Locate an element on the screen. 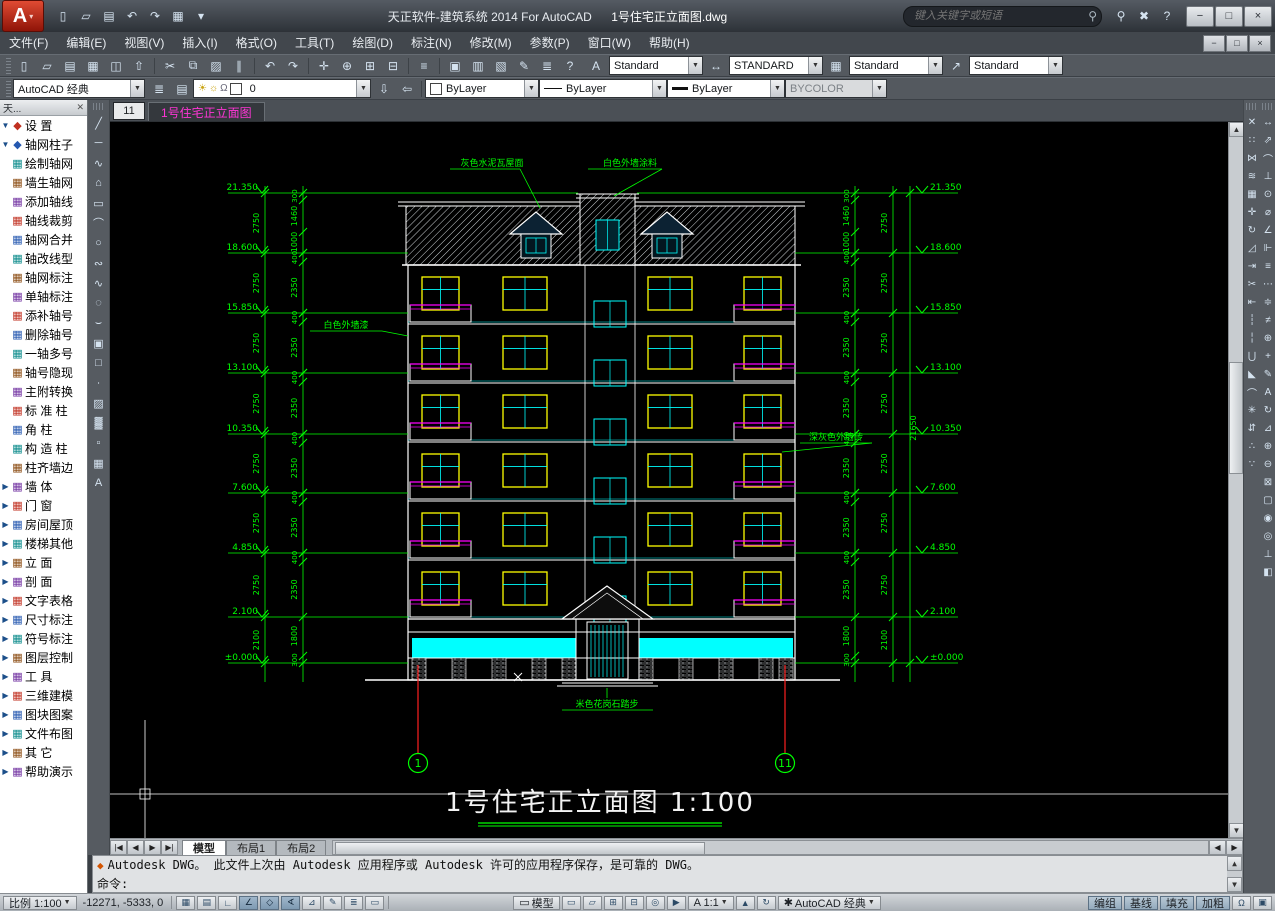  break-at-point-icon: ┆ is located at coordinates (1252, 320).